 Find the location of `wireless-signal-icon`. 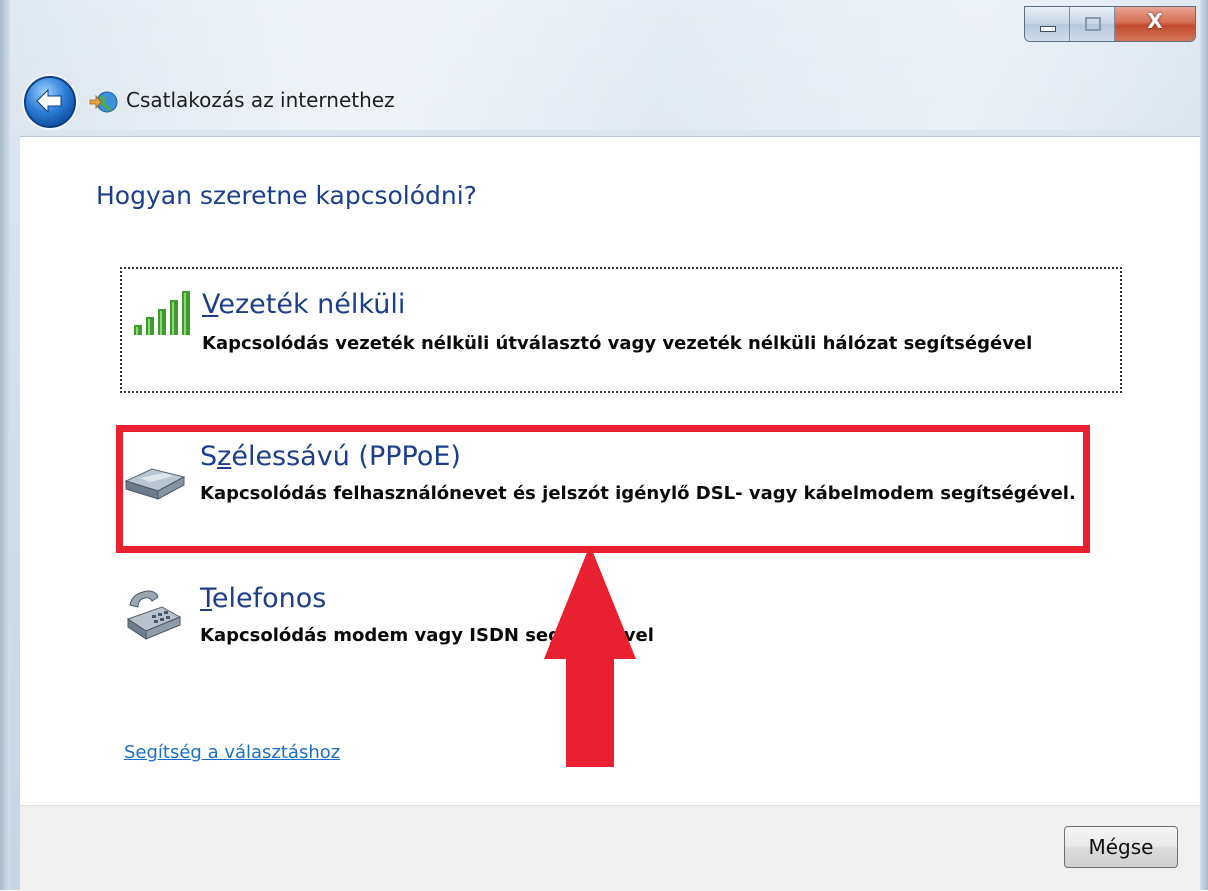

wireless-signal-icon is located at coordinates (162, 313).